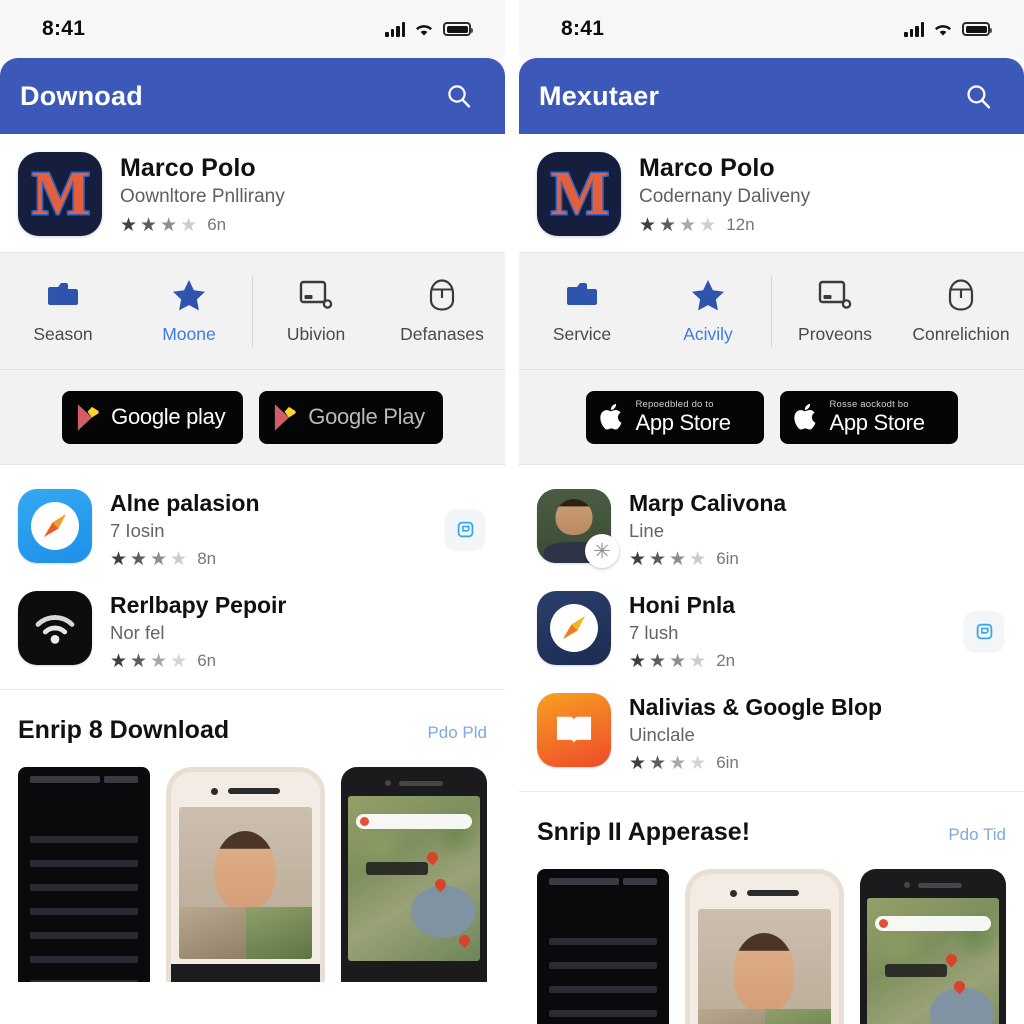 The image size is (1024, 1024). I want to click on rating-count: 12n, so click(740, 224).